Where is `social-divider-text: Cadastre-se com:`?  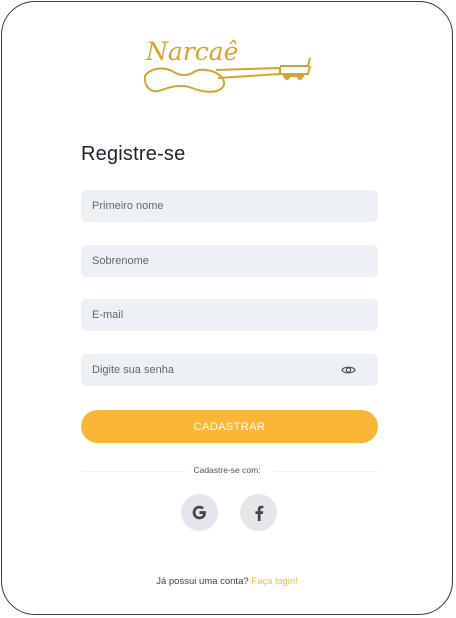
social-divider-text: Cadastre-se com: is located at coordinates (227, 470).